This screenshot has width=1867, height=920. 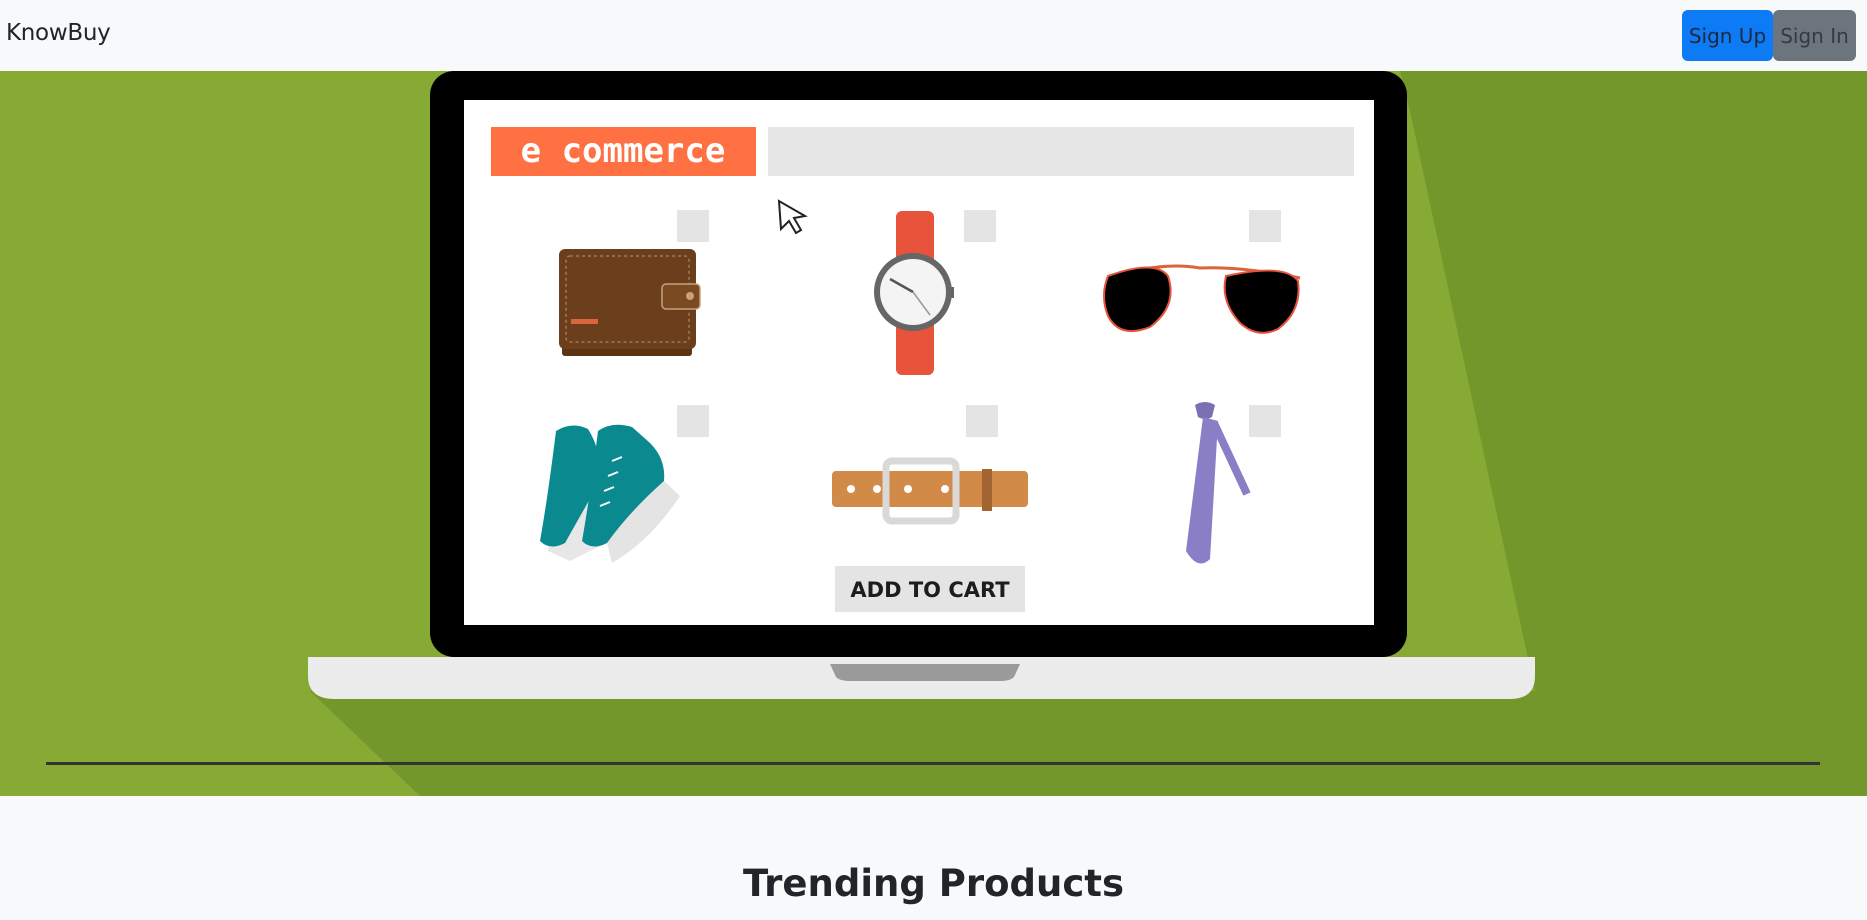 What do you see at coordinates (693, 421) in the screenshot?
I see `checkbox-sneakers` at bounding box center [693, 421].